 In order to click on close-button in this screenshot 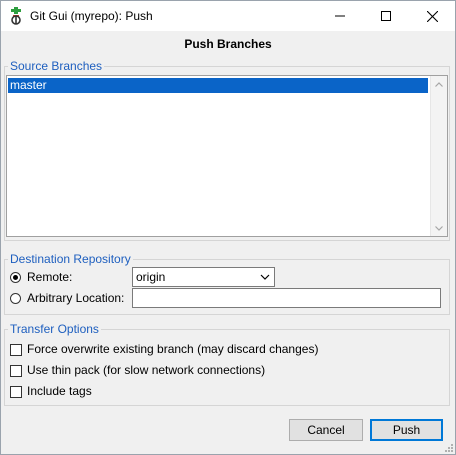, I will do `click(432, 16)`.